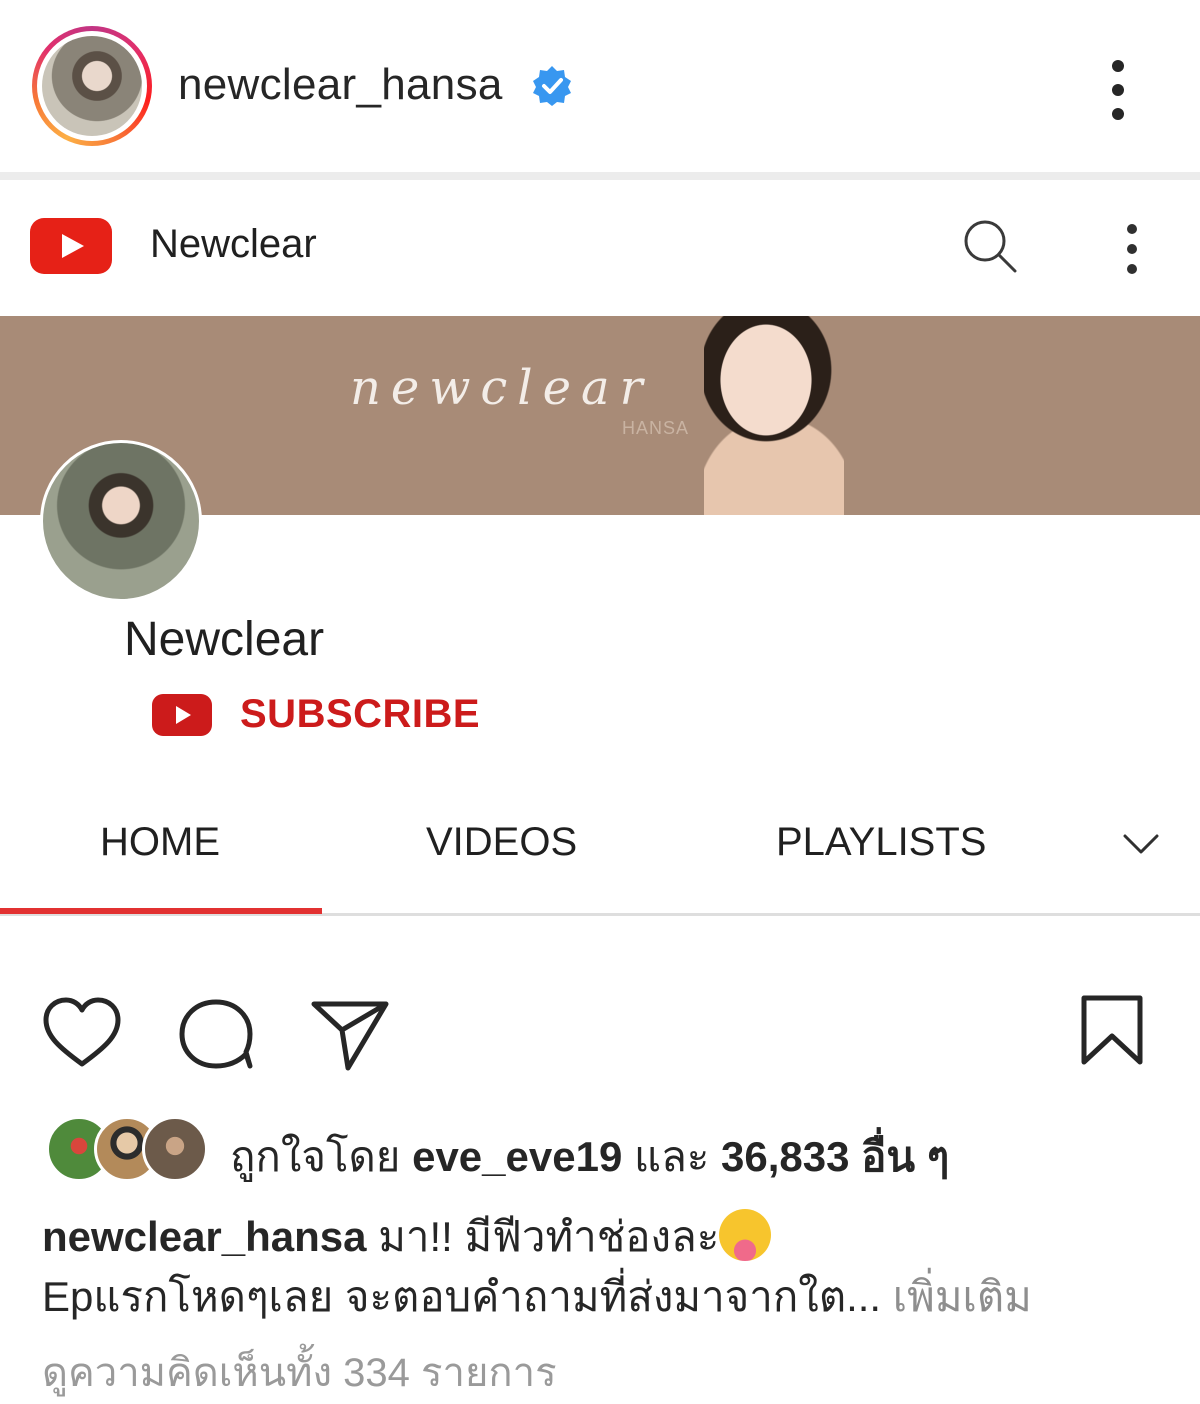 This screenshot has width=1200, height=1404. What do you see at coordinates (549, 1236) in the screenshot?
I see `caption-text: มา!! มีฟีวทำช่องละ` at bounding box center [549, 1236].